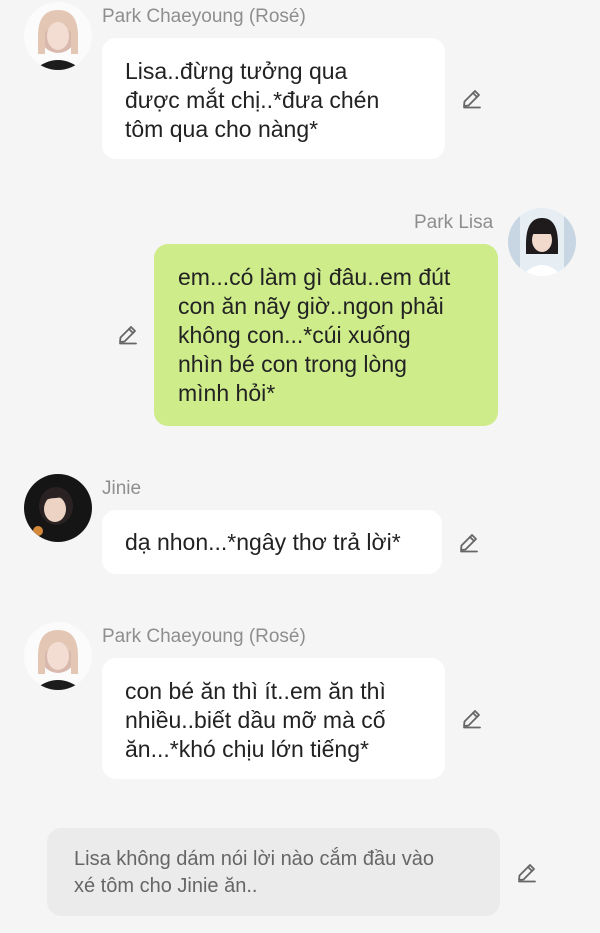 This screenshot has width=600, height=933. I want to click on message-bubble: dạ nhon...*ngây thơ trả lời*, so click(272, 542).